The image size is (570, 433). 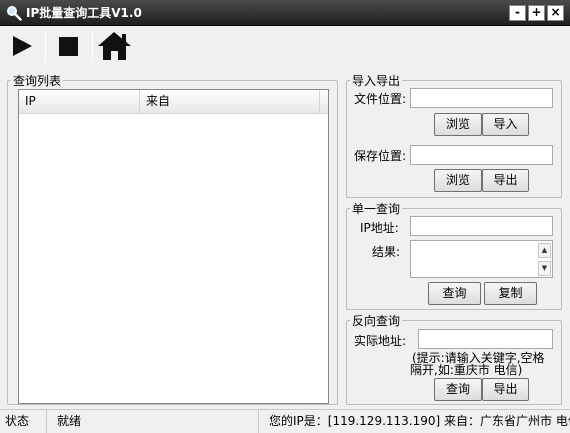 I want to click on file-location-label: 文件位置:, so click(x=380, y=99).